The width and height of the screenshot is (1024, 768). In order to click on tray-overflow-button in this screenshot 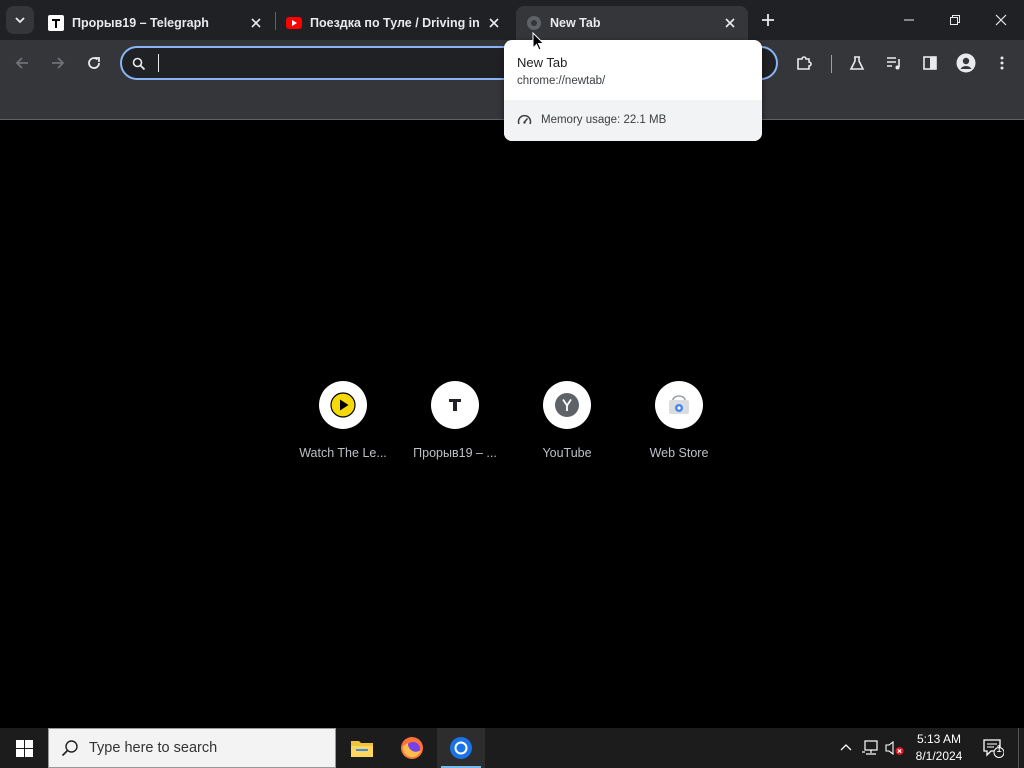, I will do `click(846, 748)`.